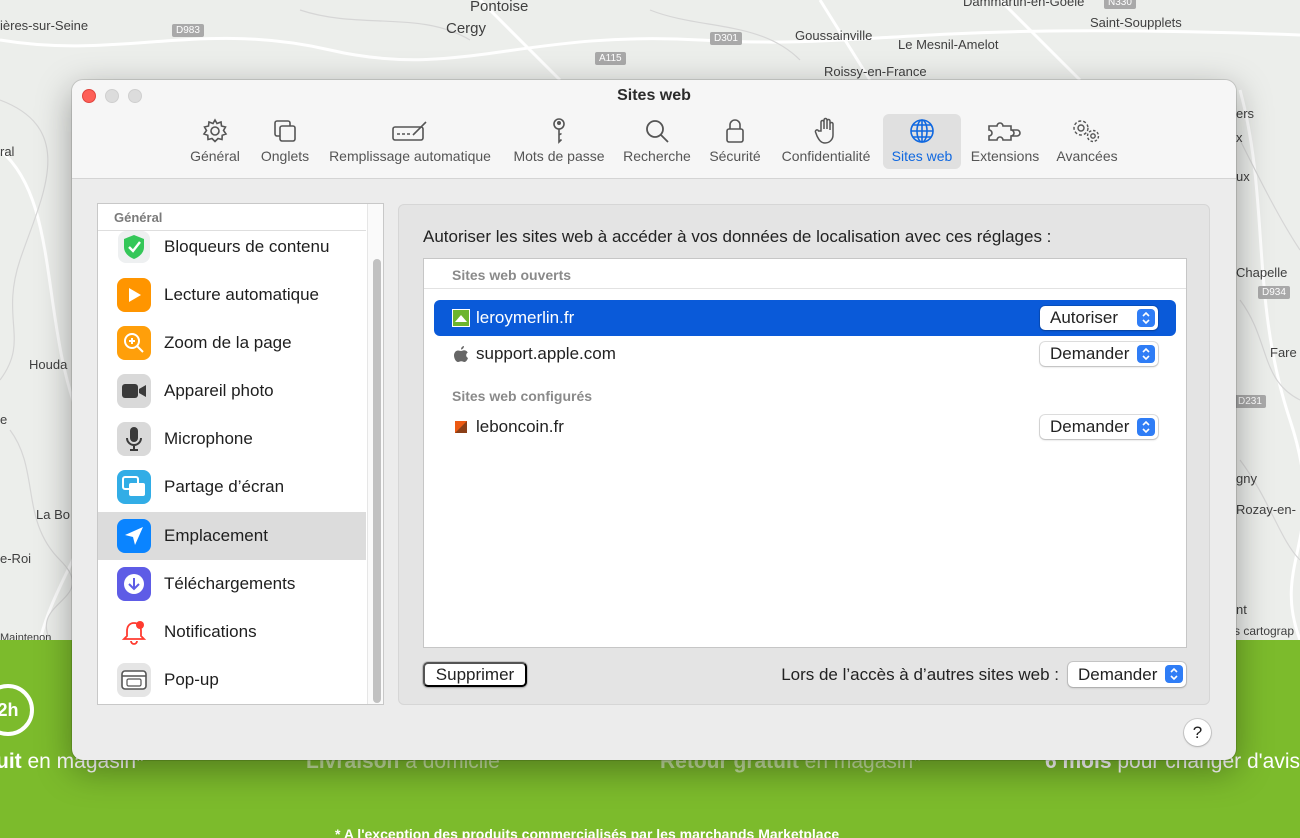 The image size is (1300, 838). I want to click on map-label-x: x, so click(1239, 137).